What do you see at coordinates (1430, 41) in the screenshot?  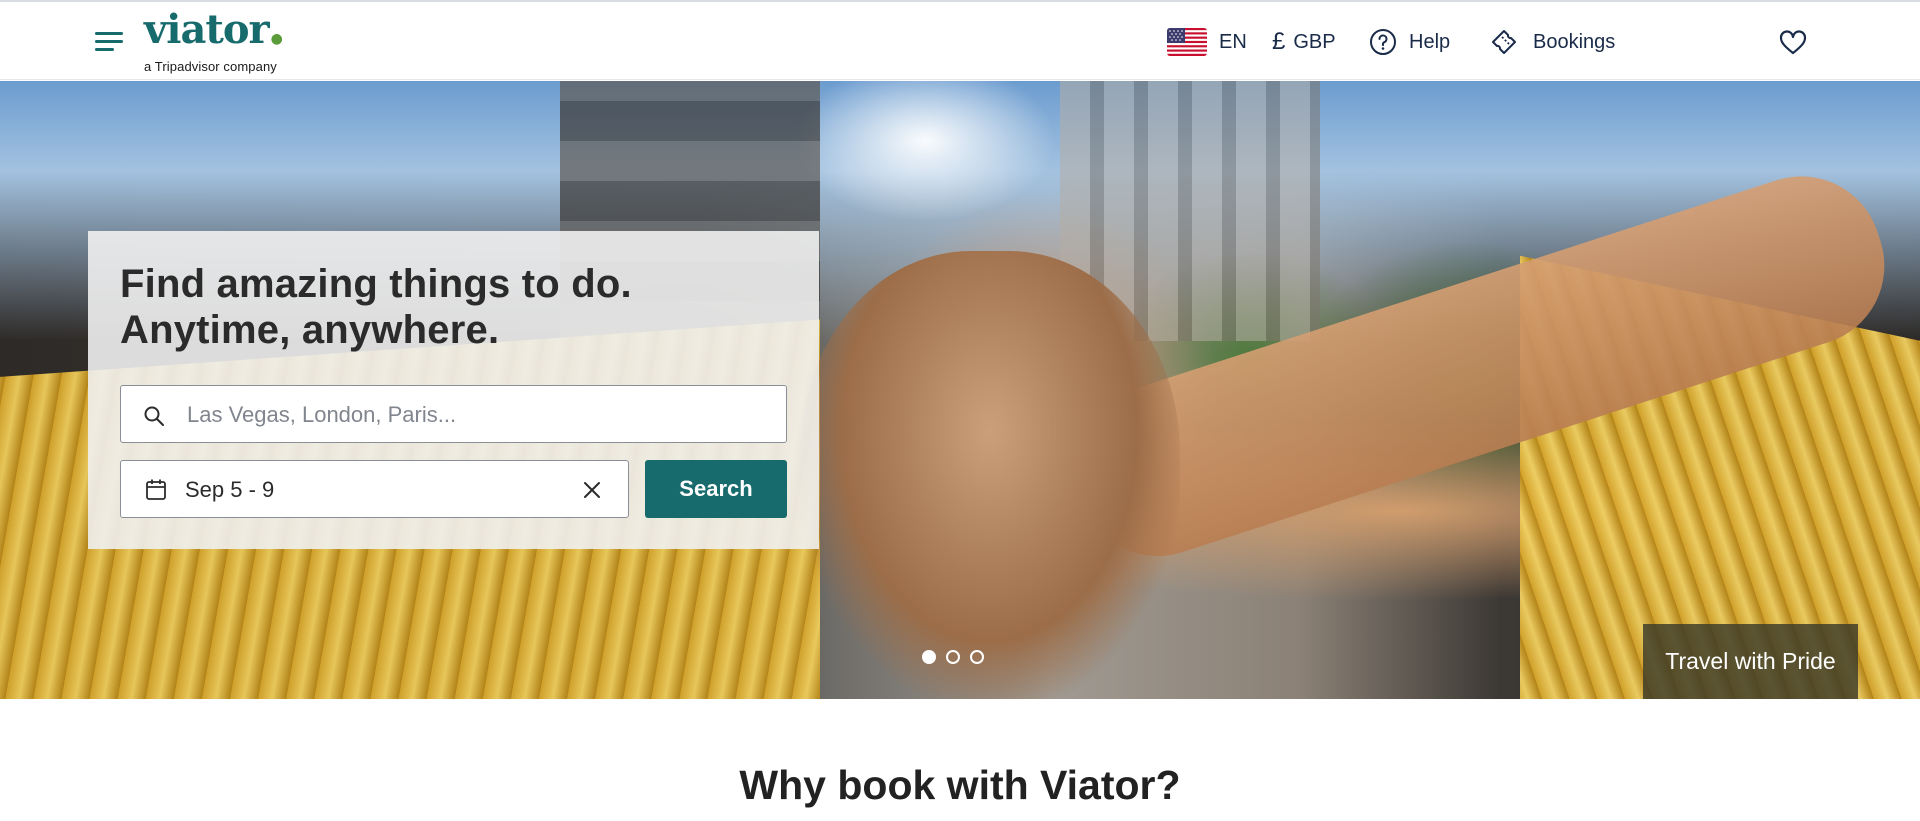 I see `help-label: Help` at bounding box center [1430, 41].